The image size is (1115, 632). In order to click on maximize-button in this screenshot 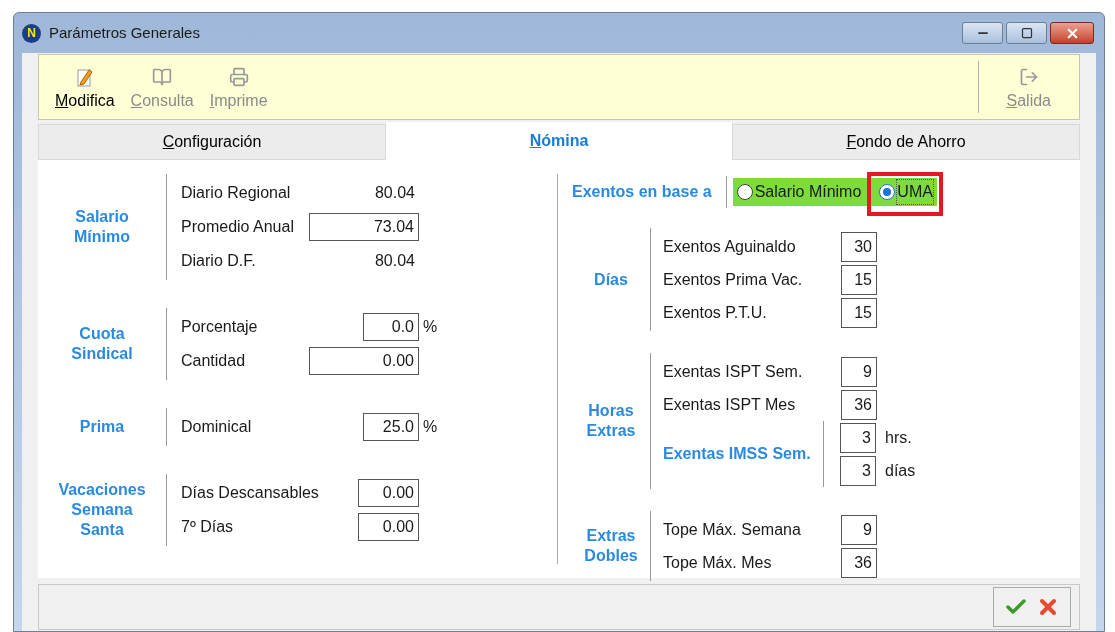, I will do `click(1026, 33)`.